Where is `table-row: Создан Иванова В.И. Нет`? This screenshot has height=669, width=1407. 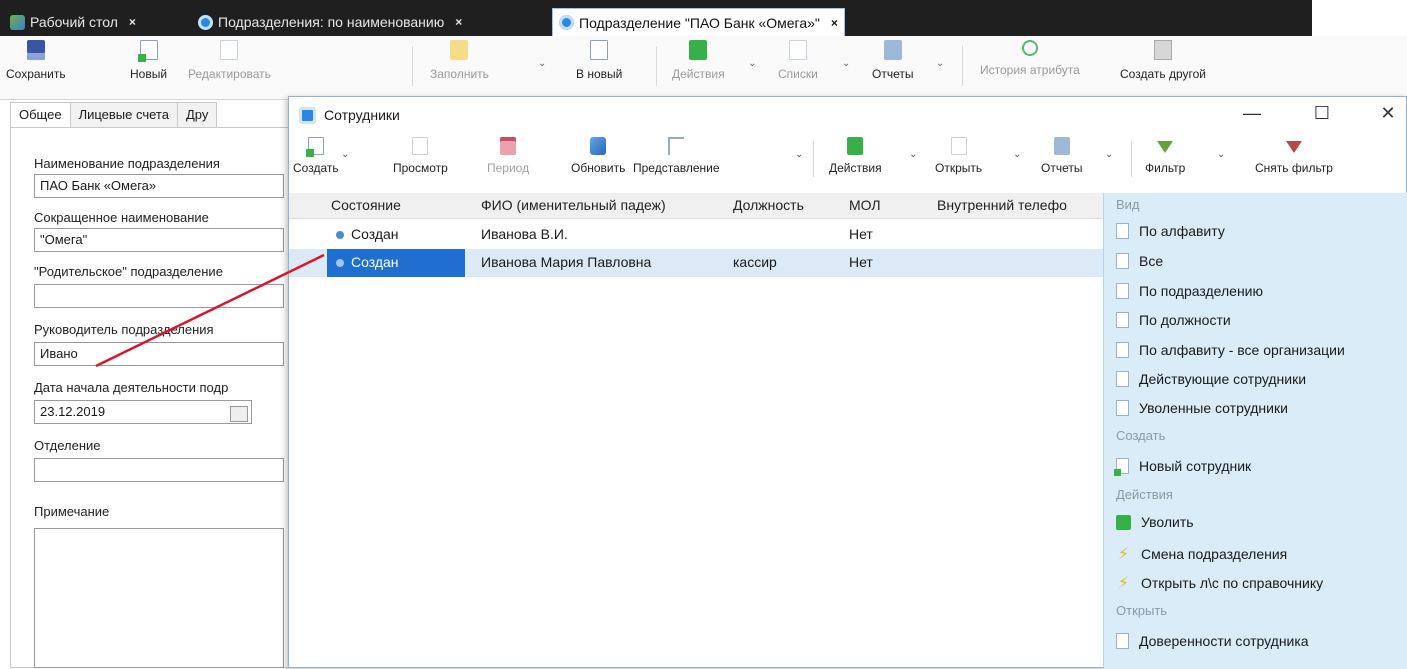 table-row: Создан Иванова В.И. Нет is located at coordinates (696, 235).